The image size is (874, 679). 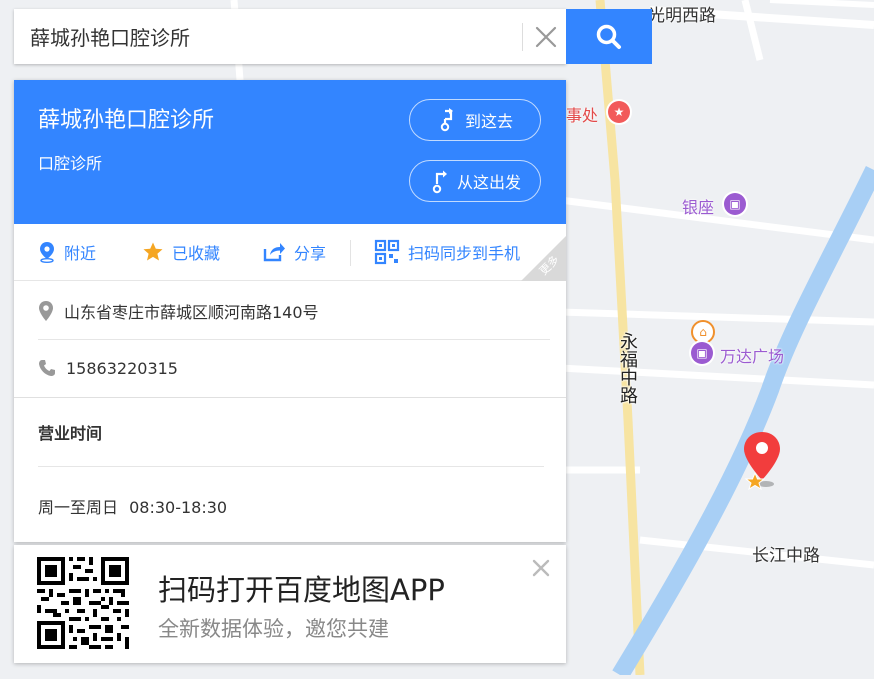 I want to click on route-to-label: 到这去, so click(x=488, y=121).